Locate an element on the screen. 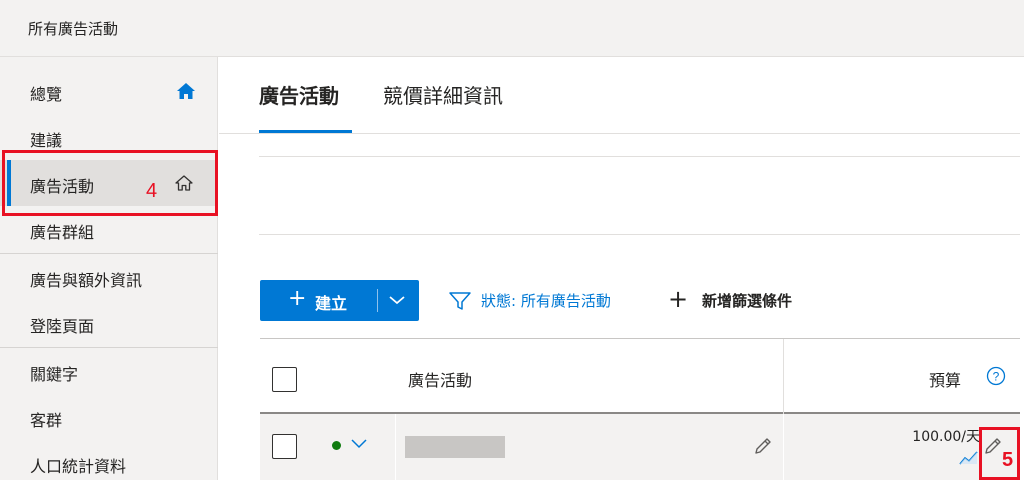  create-button: + 建立 is located at coordinates (339, 300).